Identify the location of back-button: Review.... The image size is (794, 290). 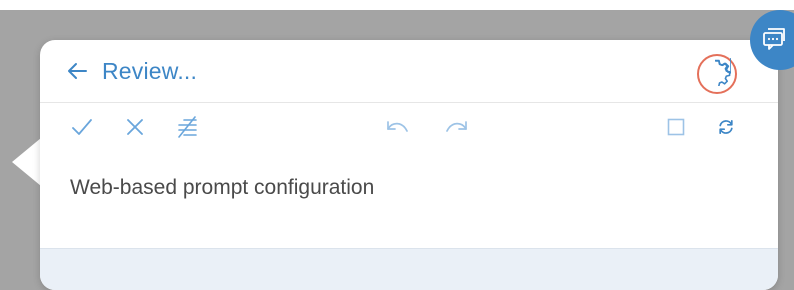
(156, 71).